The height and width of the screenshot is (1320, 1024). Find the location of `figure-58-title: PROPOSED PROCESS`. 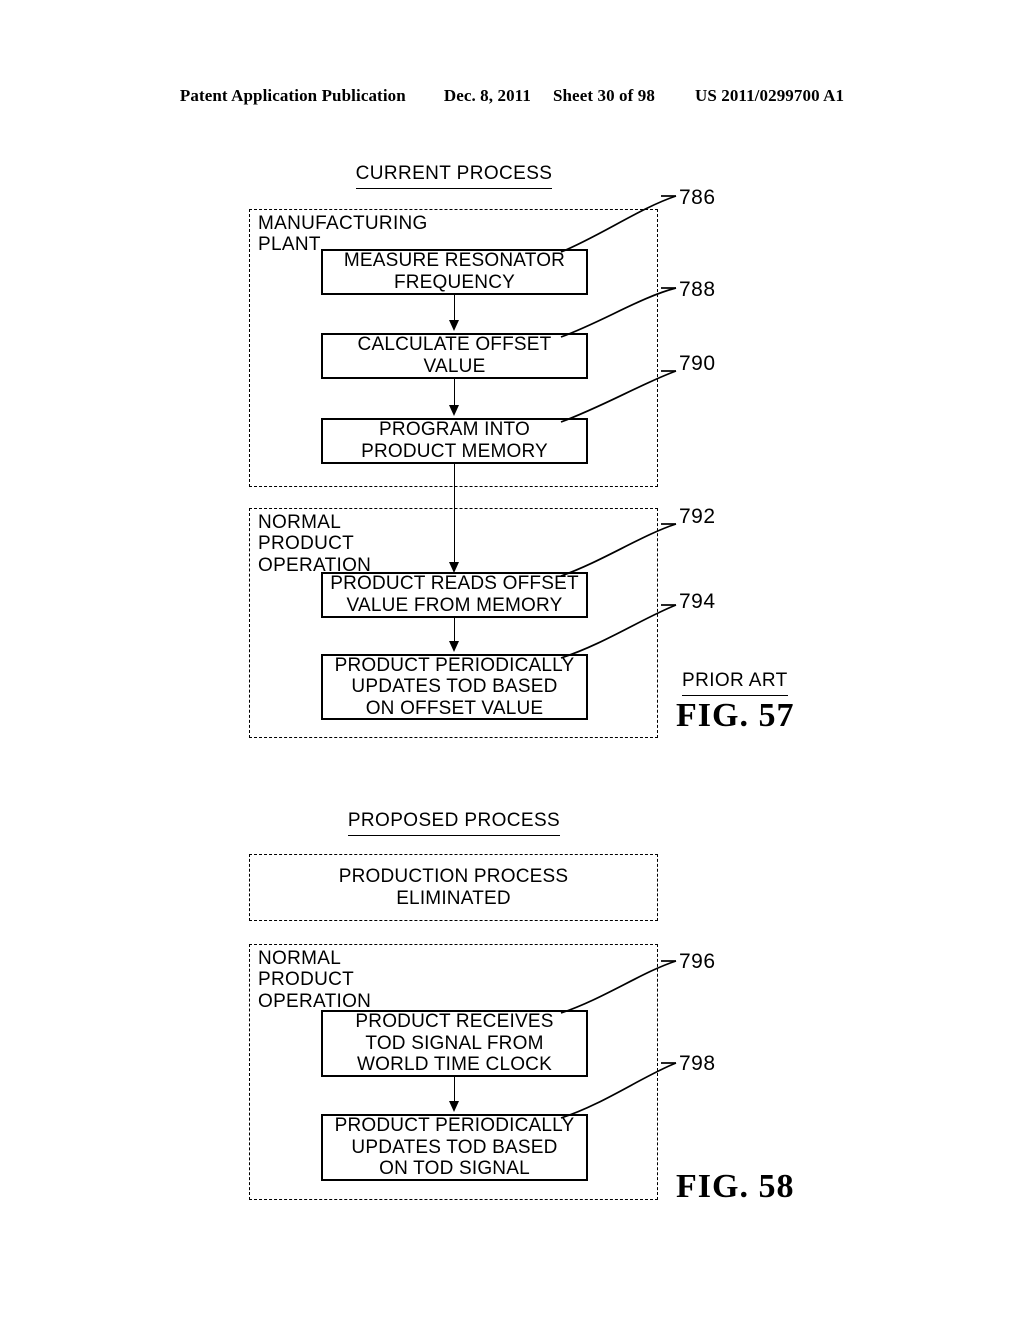

figure-58-title: PROPOSED PROCESS is located at coordinates (454, 823).